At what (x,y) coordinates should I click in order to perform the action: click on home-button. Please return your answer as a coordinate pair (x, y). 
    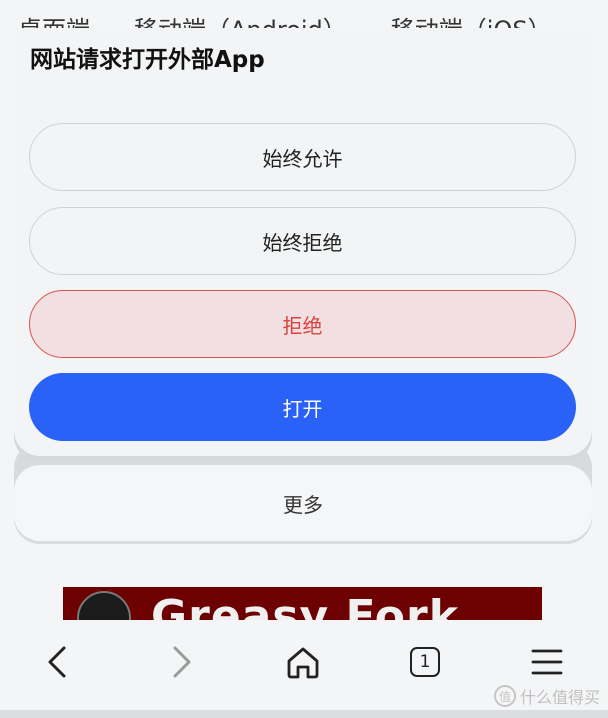
    Looking at the image, I should click on (303, 662).